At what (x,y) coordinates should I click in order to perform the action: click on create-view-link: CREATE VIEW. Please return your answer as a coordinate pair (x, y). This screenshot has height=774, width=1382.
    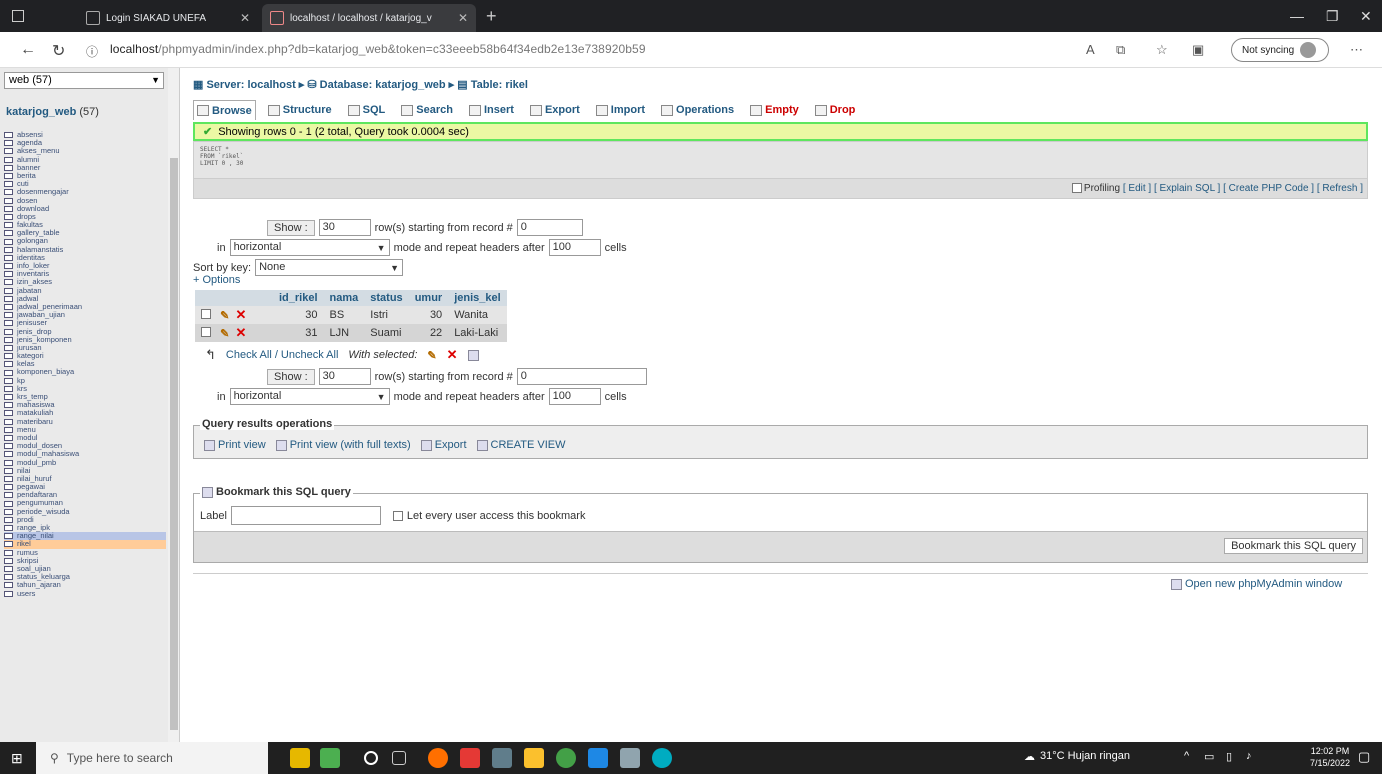
    Looking at the image, I should click on (521, 445).